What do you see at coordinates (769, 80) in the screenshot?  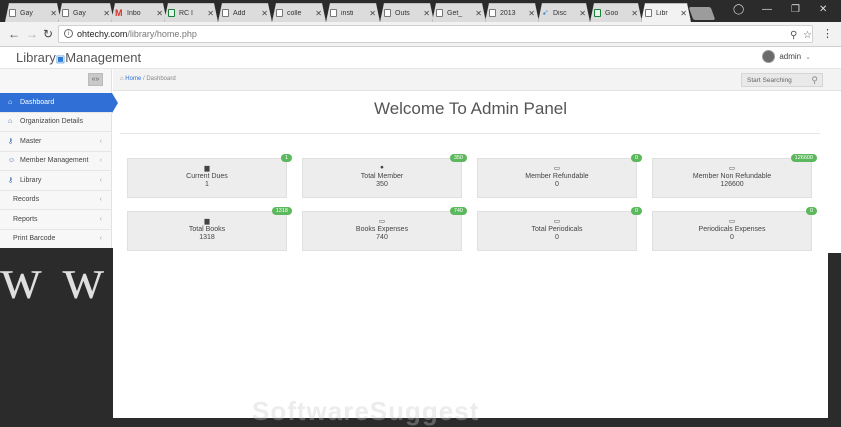 I see `search-placeholder: Start Searching` at bounding box center [769, 80].